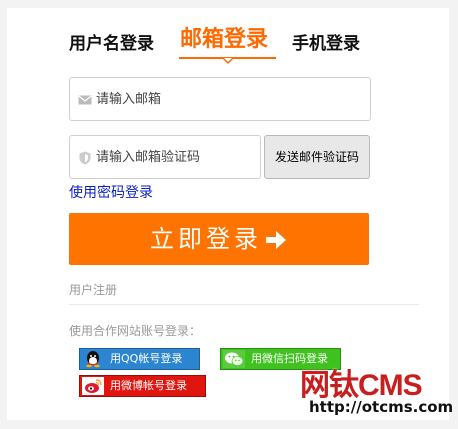 The width and height of the screenshot is (458, 429). What do you see at coordinates (93, 386) in the screenshot?
I see `weibo-icon` at bounding box center [93, 386].